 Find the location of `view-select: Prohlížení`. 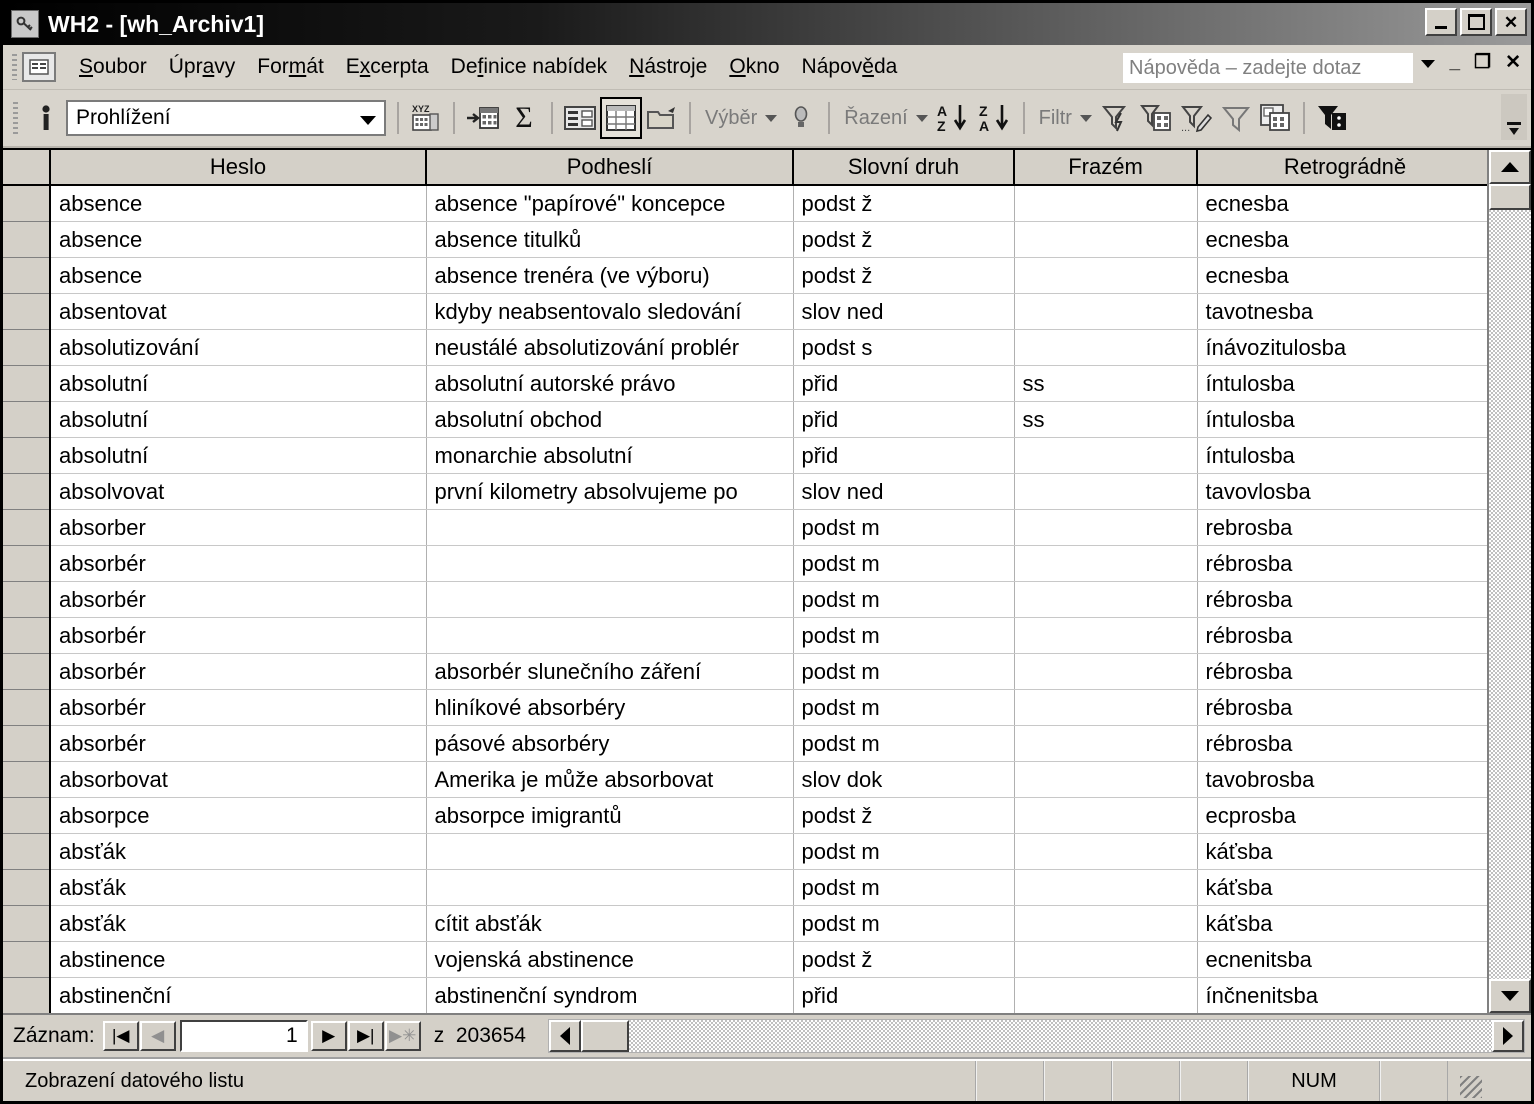

view-select: Prohlížení is located at coordinates (226, 118).